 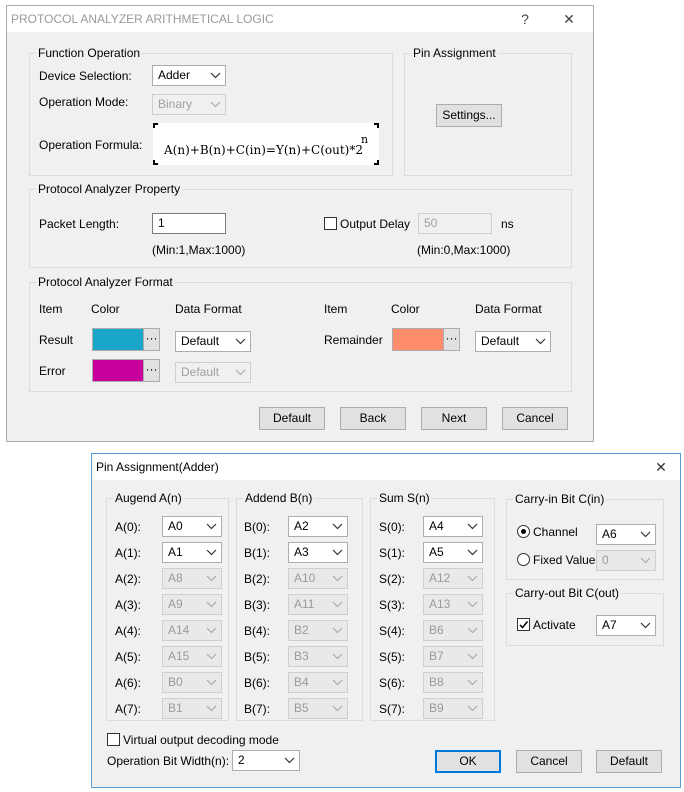 I want to click on bit-width-select: 2, so click(x=266, y=760).